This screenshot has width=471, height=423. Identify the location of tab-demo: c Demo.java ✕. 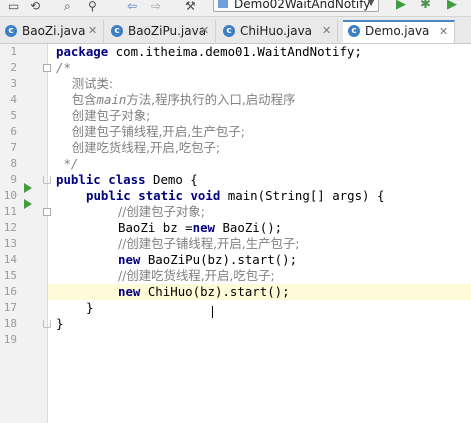
(399, 31).